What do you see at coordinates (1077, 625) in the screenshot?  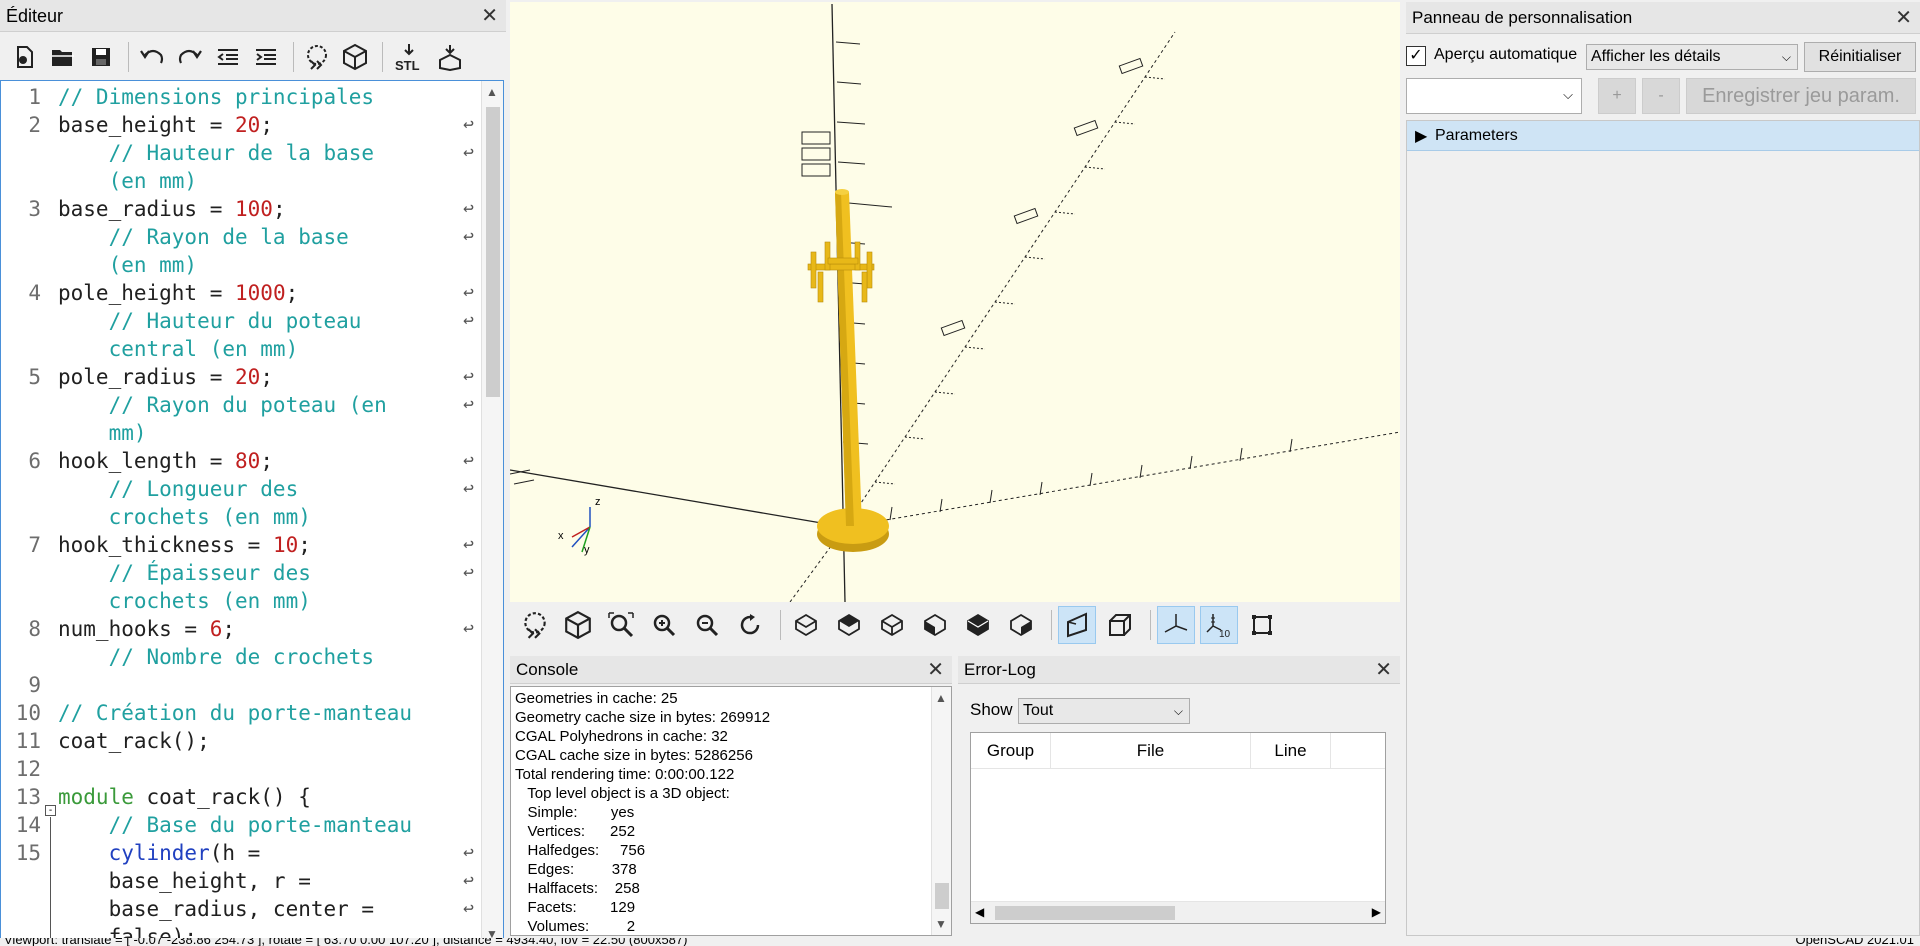 I see `perspective-icon` at bounding box center [1077, 625].